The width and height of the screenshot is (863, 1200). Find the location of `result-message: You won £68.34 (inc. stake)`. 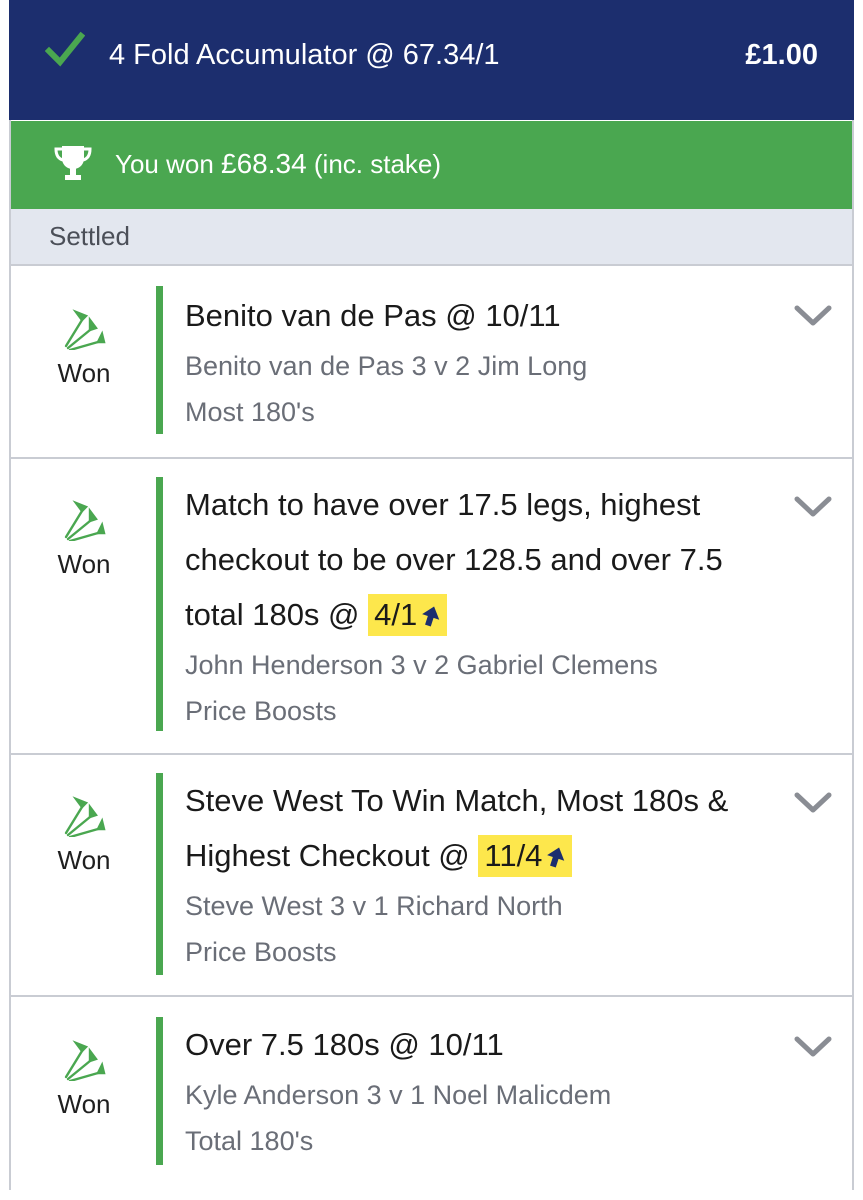

result-message: You won £68.34 (inc. stake) is located at coordinates (278, 164).